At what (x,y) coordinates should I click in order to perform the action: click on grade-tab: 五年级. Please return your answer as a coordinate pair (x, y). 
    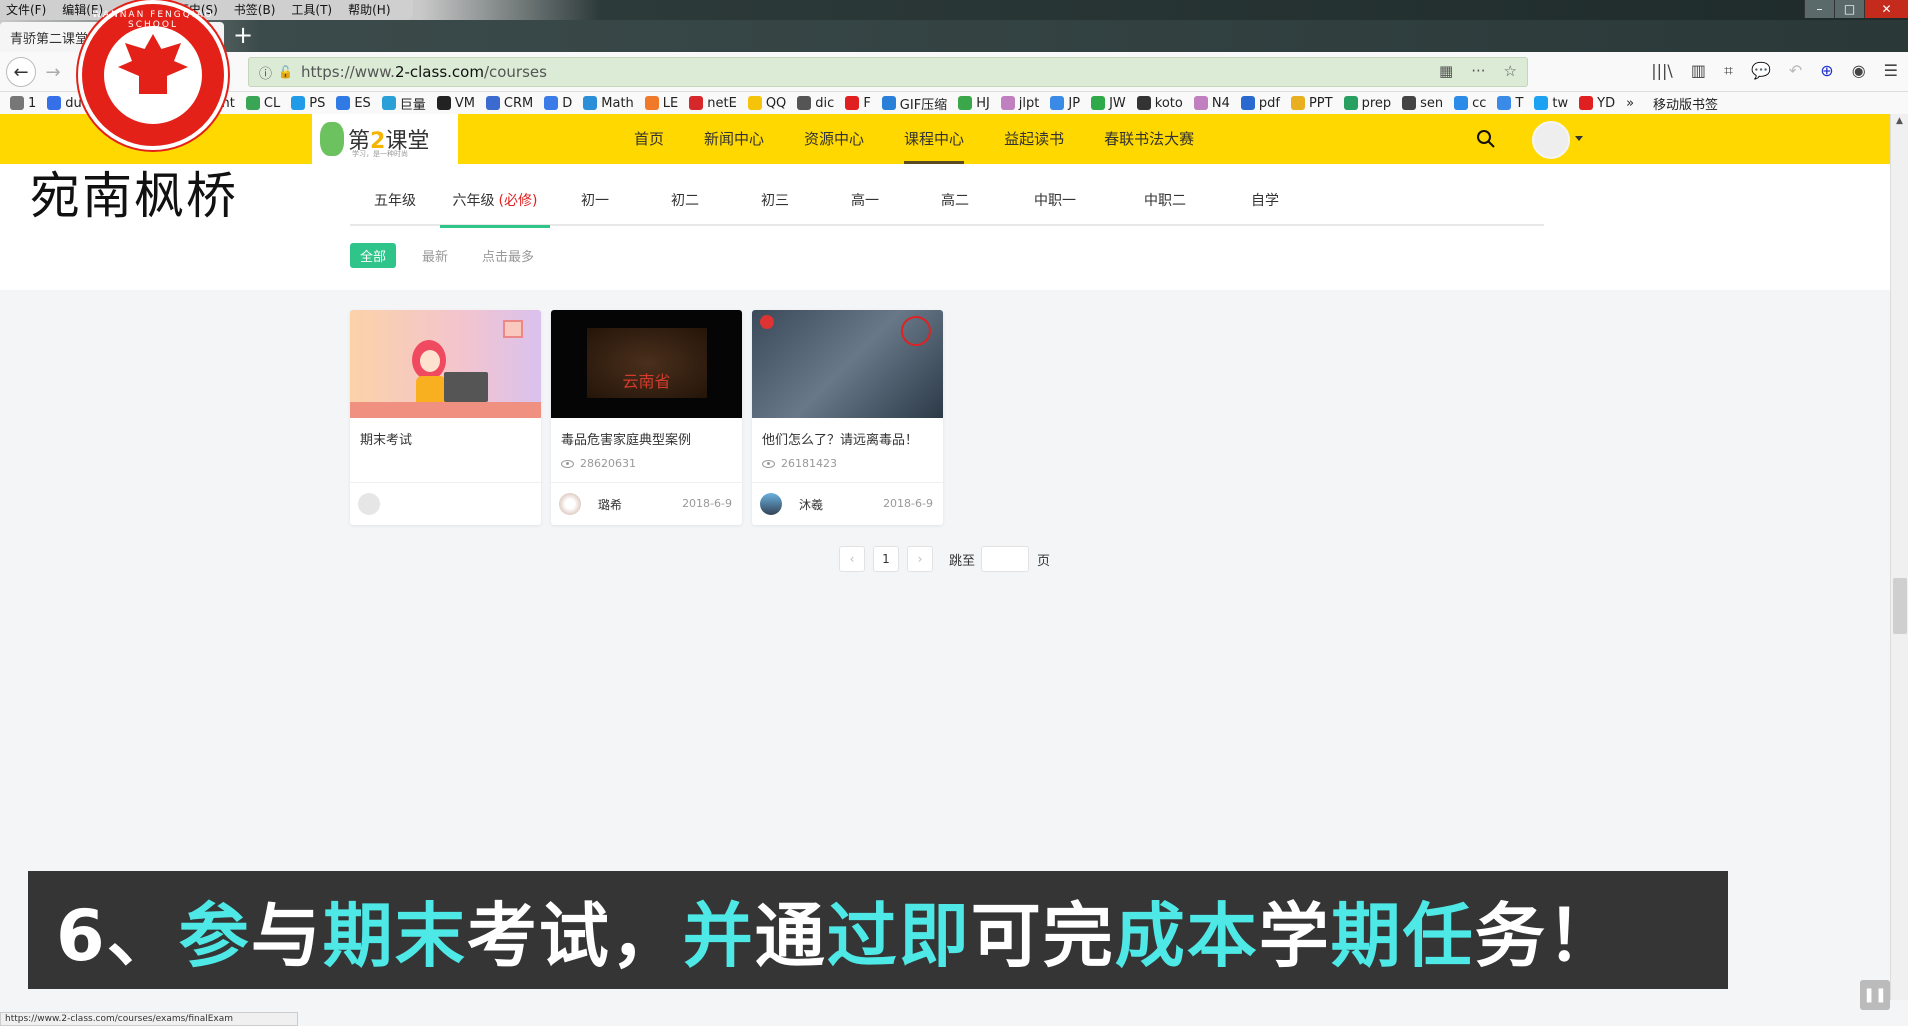
    Looking at the image, I should click on (395, 201).